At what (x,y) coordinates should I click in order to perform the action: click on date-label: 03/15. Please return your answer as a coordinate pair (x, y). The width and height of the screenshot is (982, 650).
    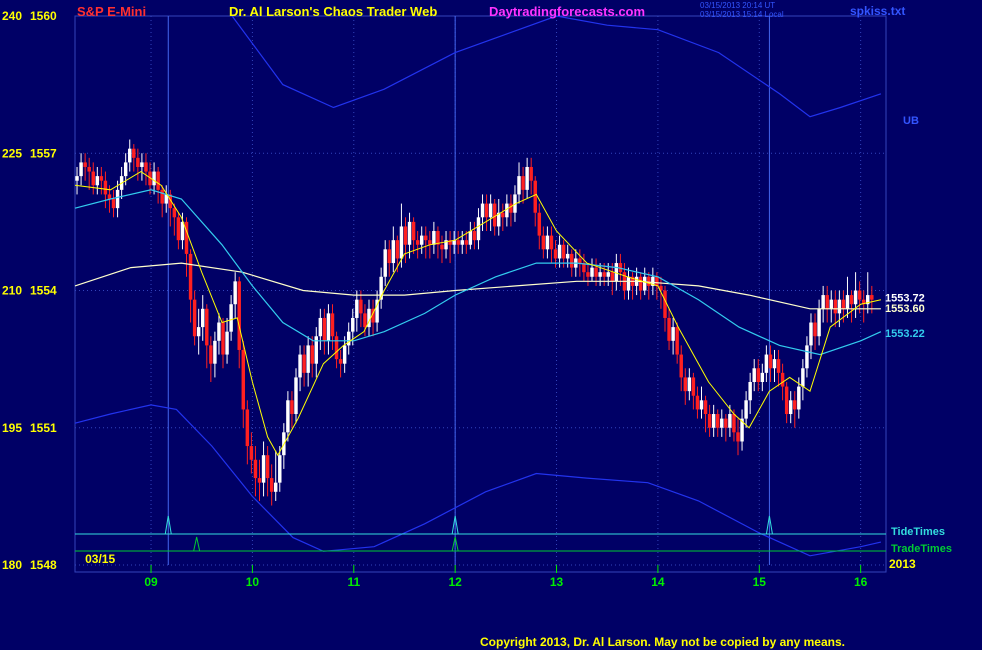
    Looking at the image, I should click on (100, 559).